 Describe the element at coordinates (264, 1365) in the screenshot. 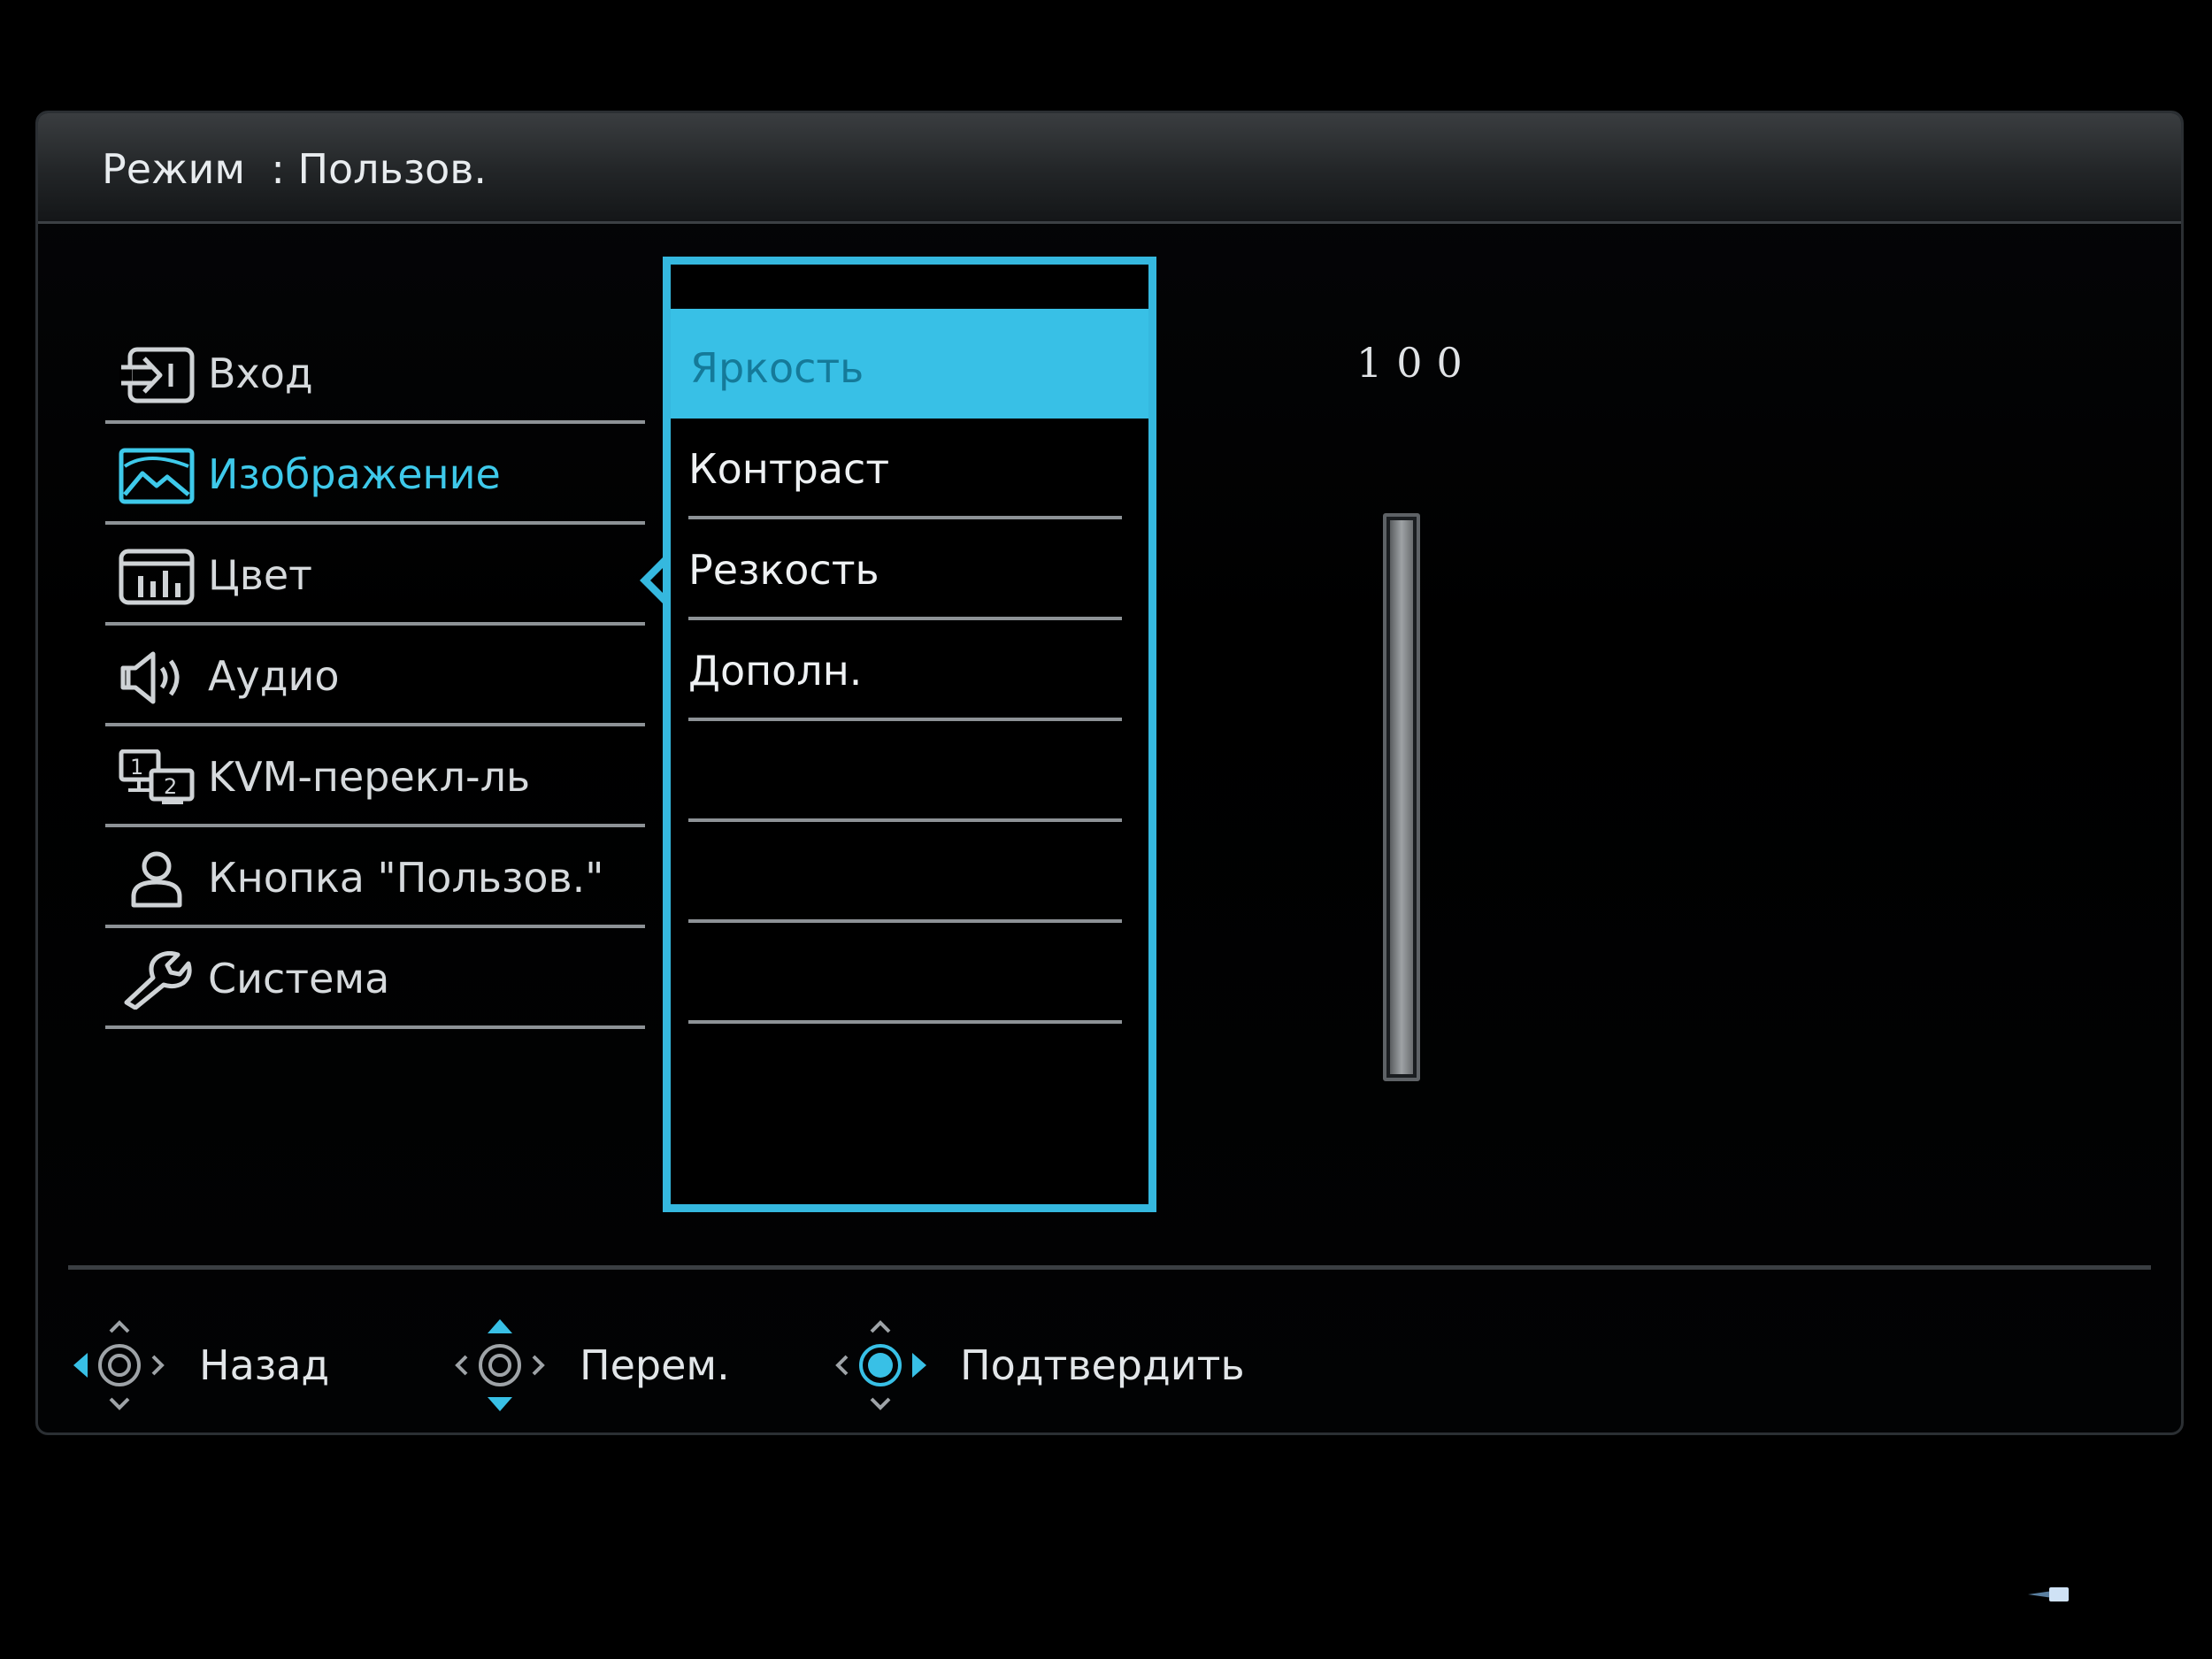

I see `hint-label: Назад` at that location.